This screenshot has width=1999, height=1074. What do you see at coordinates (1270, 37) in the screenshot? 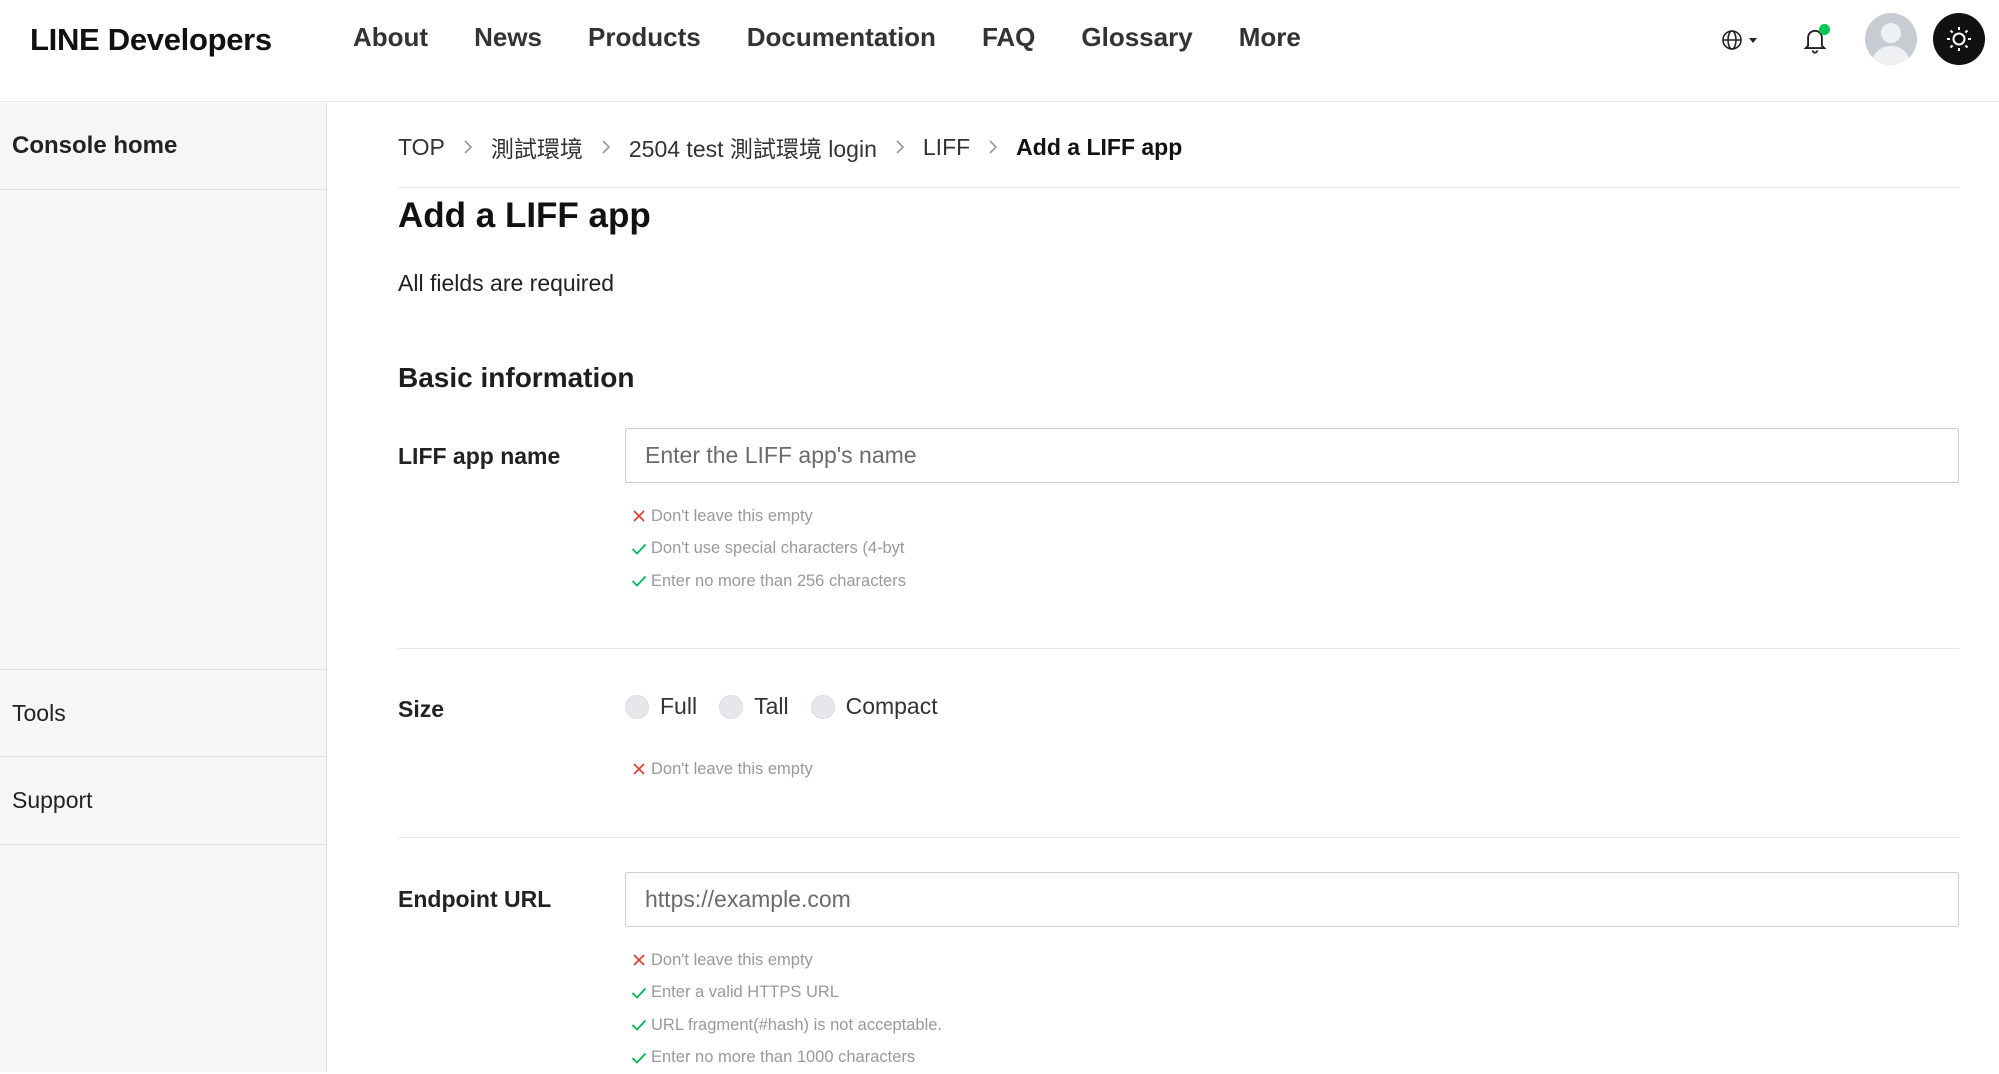
I see `nav-more: More` at bounding box center [1270, 37].